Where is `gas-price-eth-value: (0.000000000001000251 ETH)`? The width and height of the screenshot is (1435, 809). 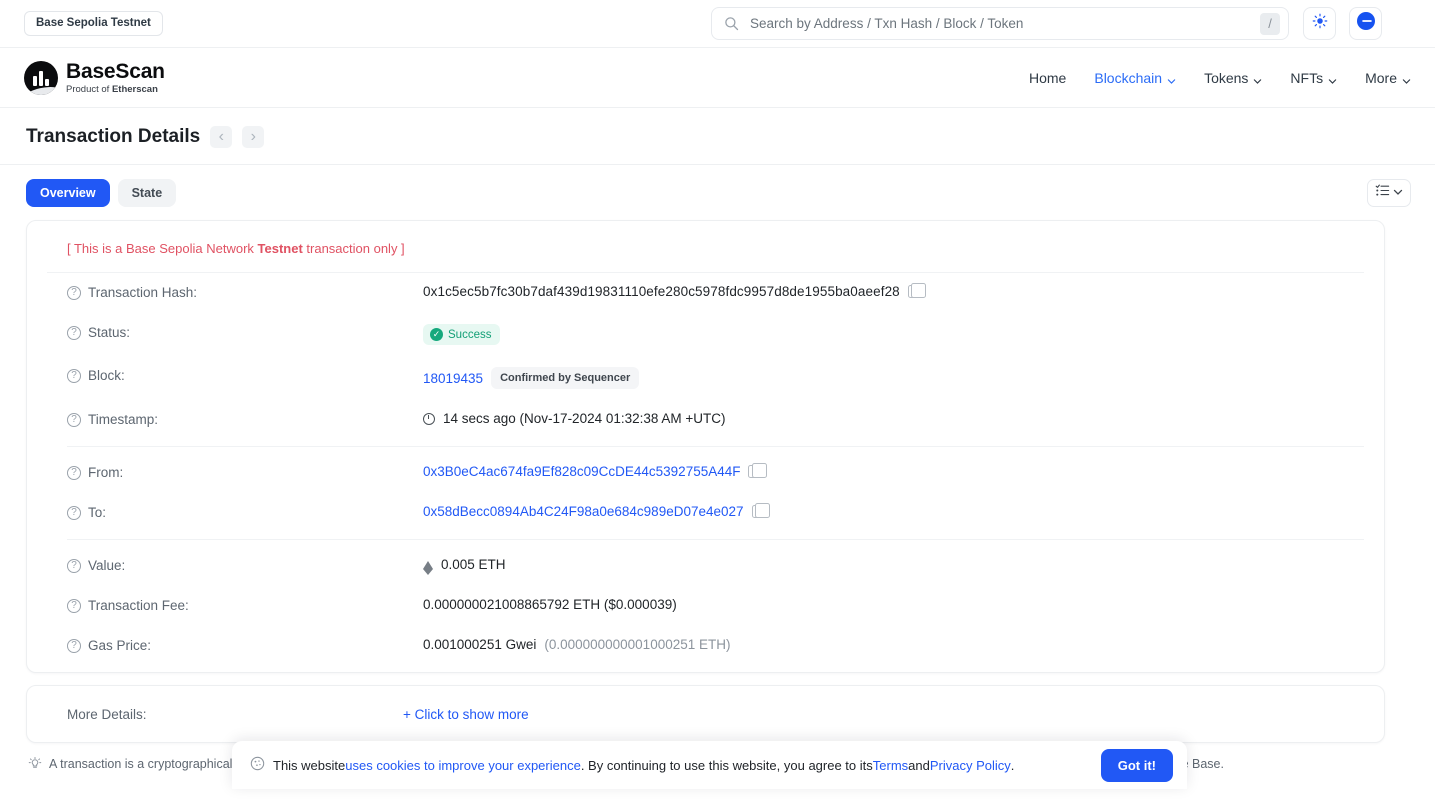
gas-price-eth-value: (0.000000000001000251 ETH) is located at coordinates (637, 644).